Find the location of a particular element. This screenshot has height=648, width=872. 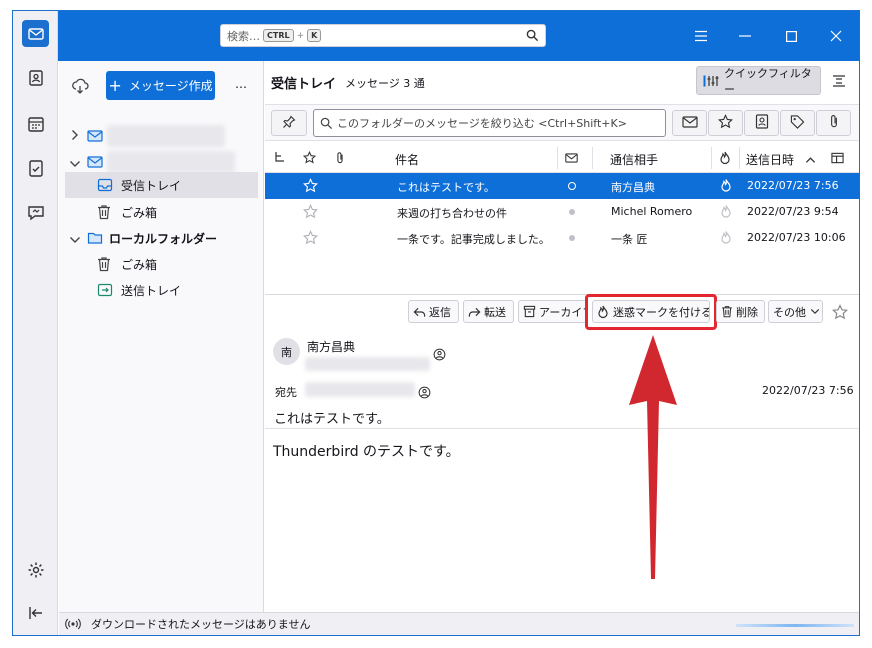

message-row: 一条です。記事完成しました。 一条 匠 2022/07/23 10:06 is located at coordinates (562, 238).